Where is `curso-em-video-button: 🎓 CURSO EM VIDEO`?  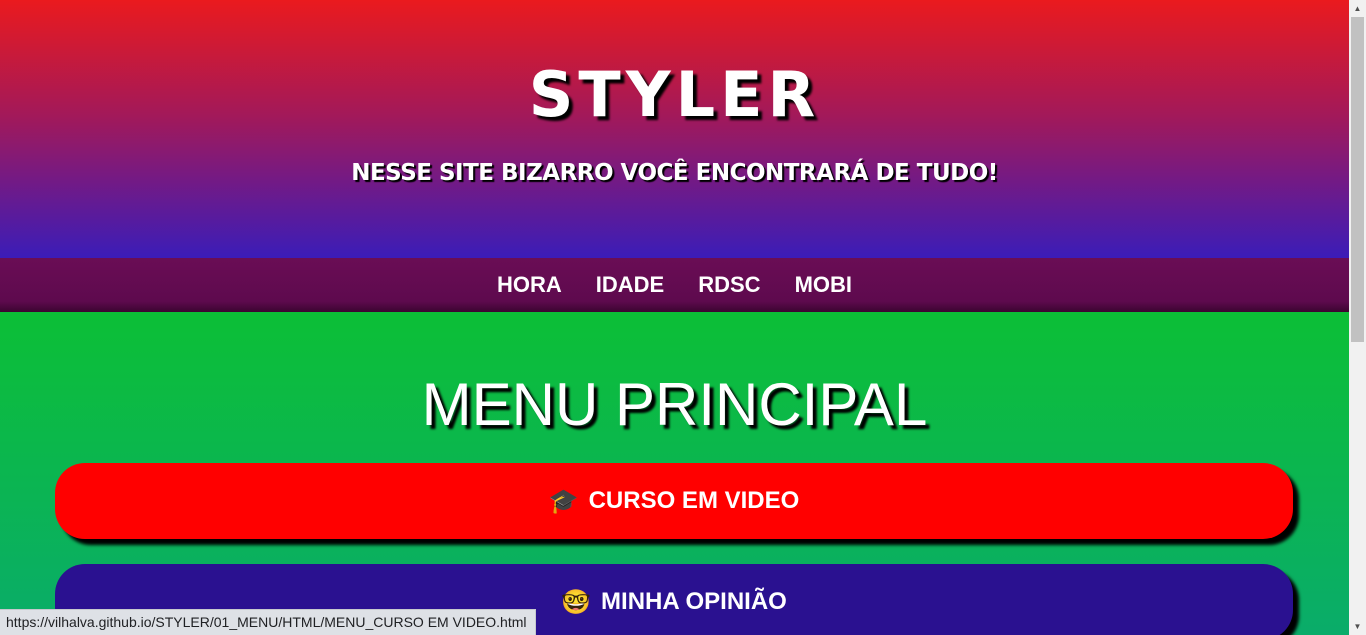 curso-em-video-button: 🎓 CURSO EM VIDEO is located at coordinates (674, 501).